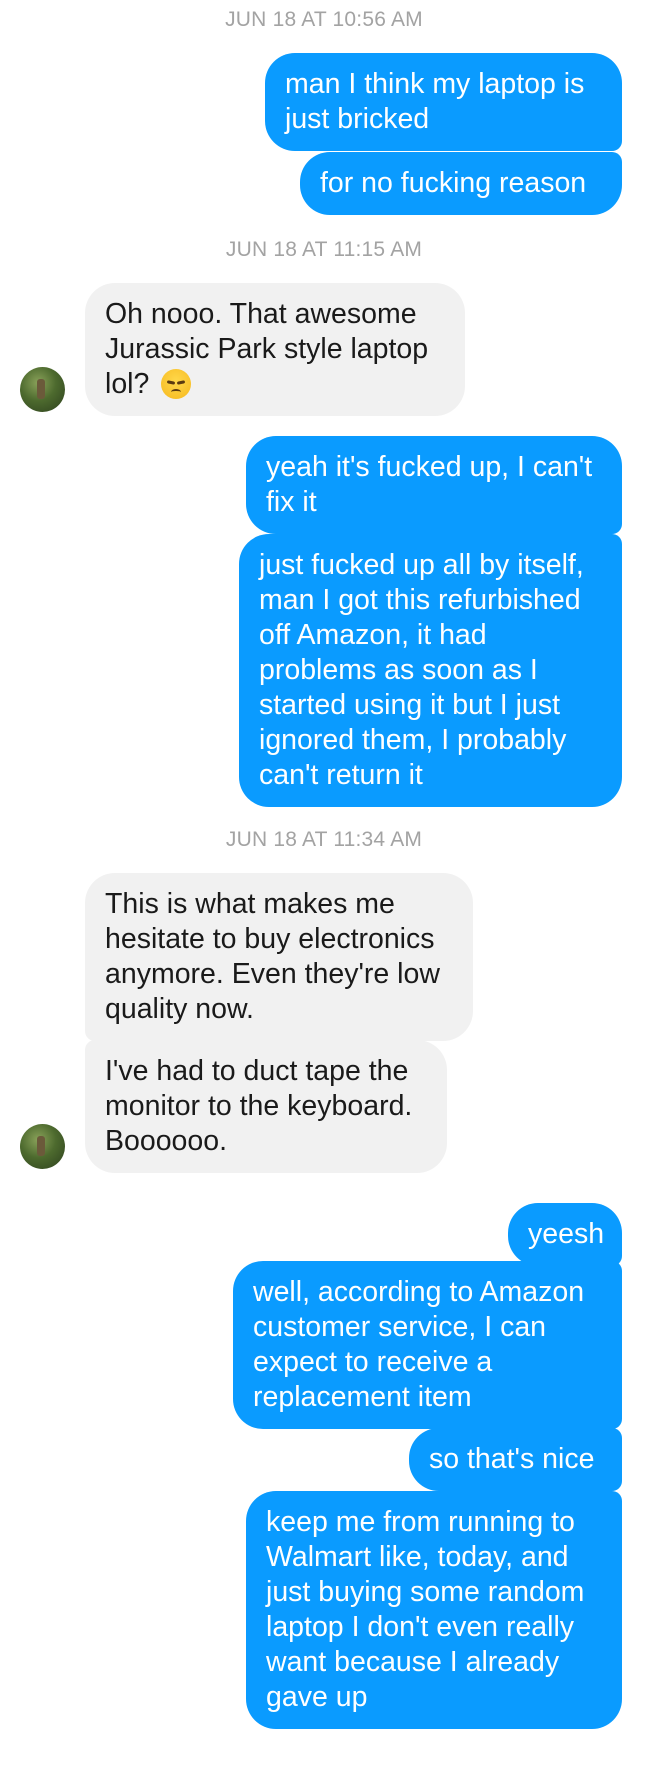 Image resolution: width=648 pixels, height=1774 pixels. I want to click on message-text: man I got this refurbished, so click(420, 600).